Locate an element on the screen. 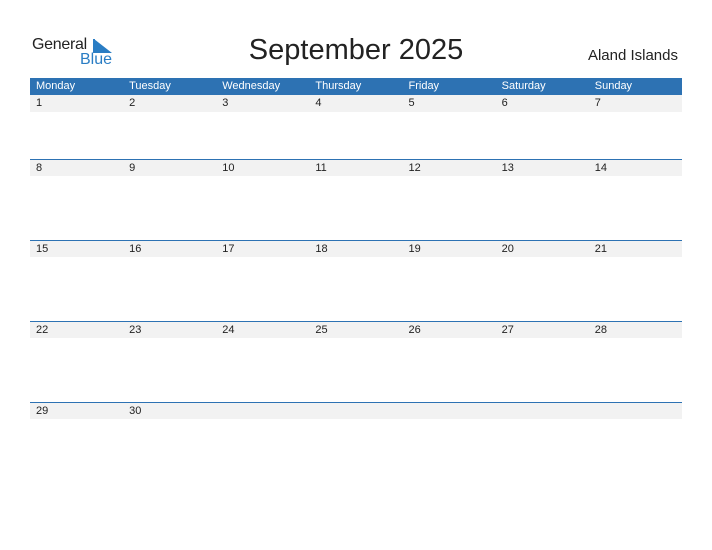 The image size is (712, 550). week-row: 15 16 17 18 19 20 21 is located at coordinates (356, 280).